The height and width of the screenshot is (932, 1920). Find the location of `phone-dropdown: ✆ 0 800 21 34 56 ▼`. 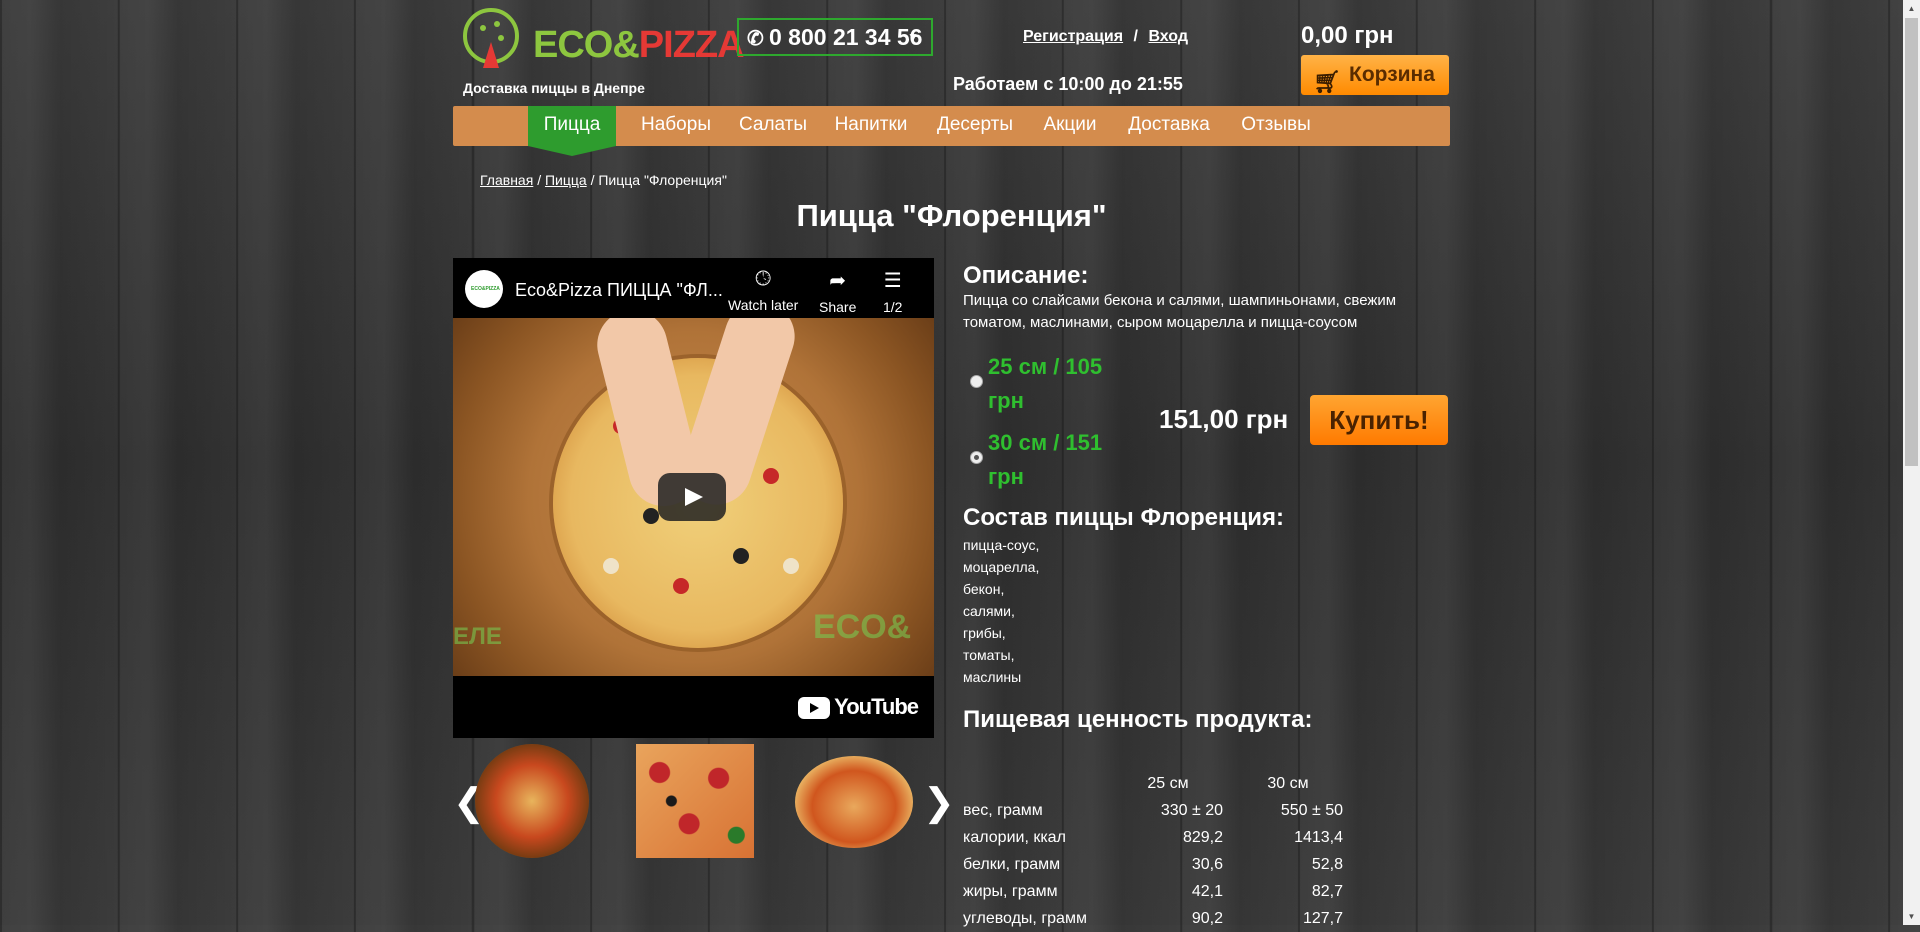

phone-dropdown: ✆ 0 800 21 34 56 ▼ is located at coordinates (835, 37).